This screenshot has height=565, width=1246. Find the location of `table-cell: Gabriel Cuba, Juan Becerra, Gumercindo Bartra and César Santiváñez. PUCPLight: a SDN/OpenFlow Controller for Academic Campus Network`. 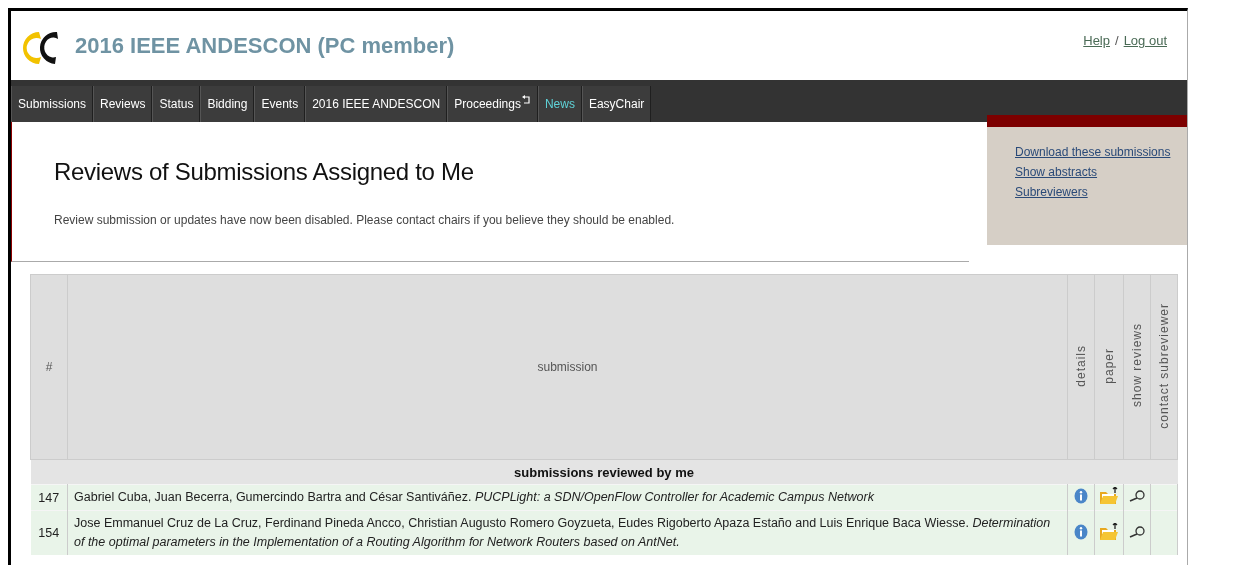

table-cell: Gabriel Cuba, Juan Becerra, Gumercindo Bartra and César Santiváñez. PUCPLight: a SDN/OpenFlow Controller for Academic Campus Network is located at coordinates (567, 497).